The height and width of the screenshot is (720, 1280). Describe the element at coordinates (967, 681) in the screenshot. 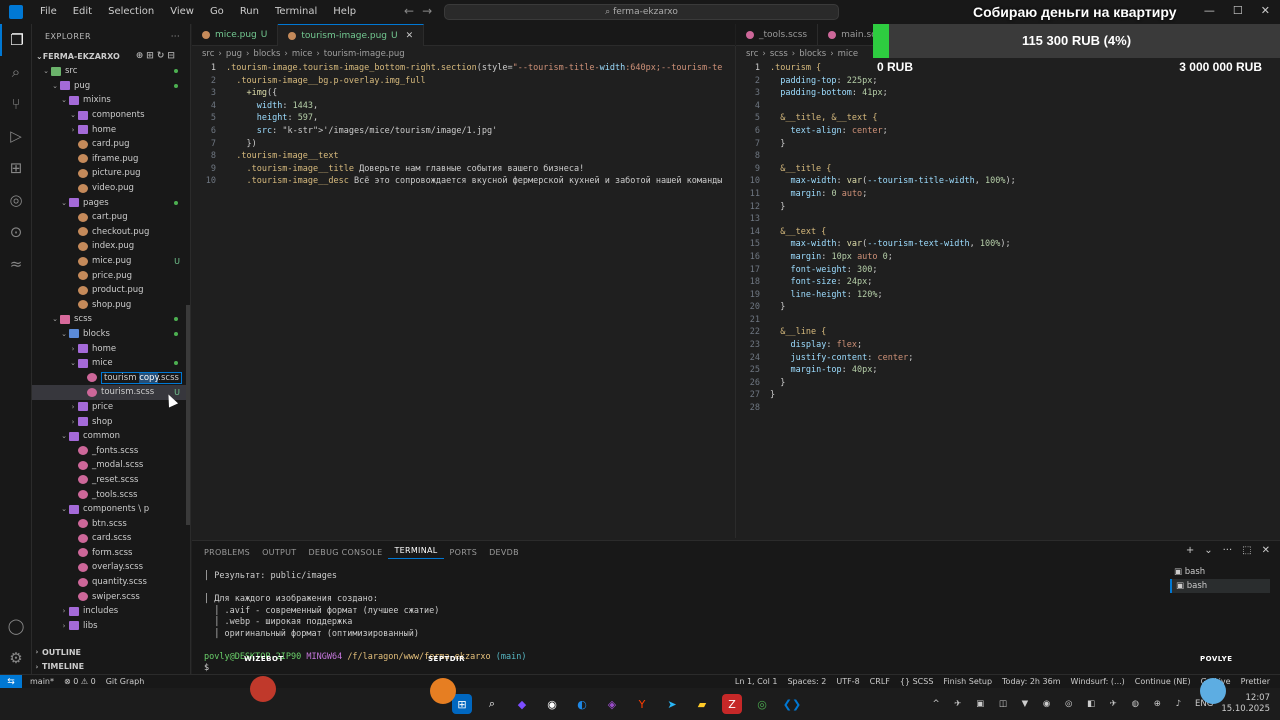

I see `status-item: Finish Setup` at that location.